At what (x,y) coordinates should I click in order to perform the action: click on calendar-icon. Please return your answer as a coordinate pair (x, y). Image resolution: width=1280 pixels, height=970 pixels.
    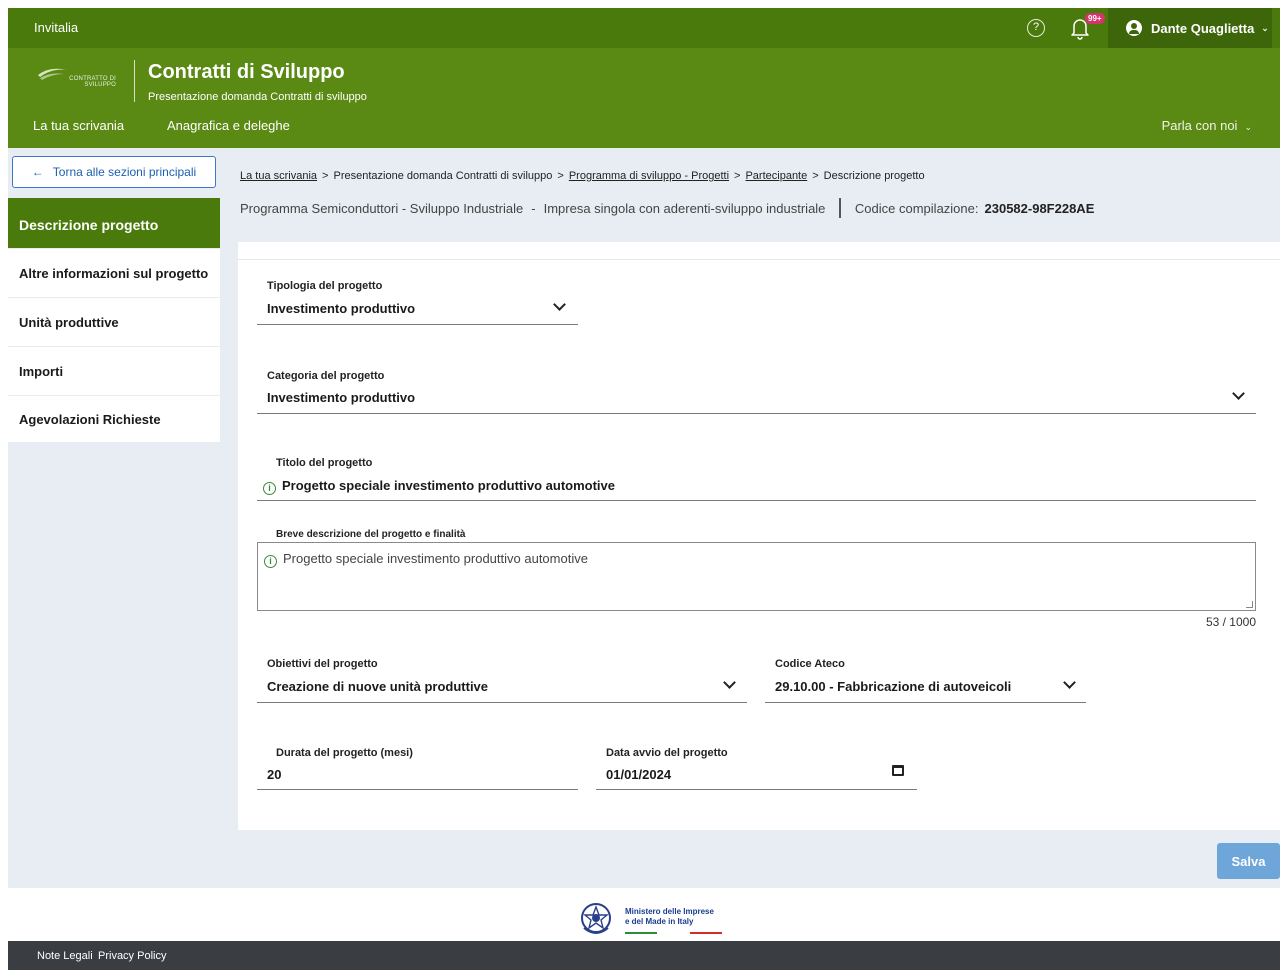
    Looking at the image, I should click on (898, 770).